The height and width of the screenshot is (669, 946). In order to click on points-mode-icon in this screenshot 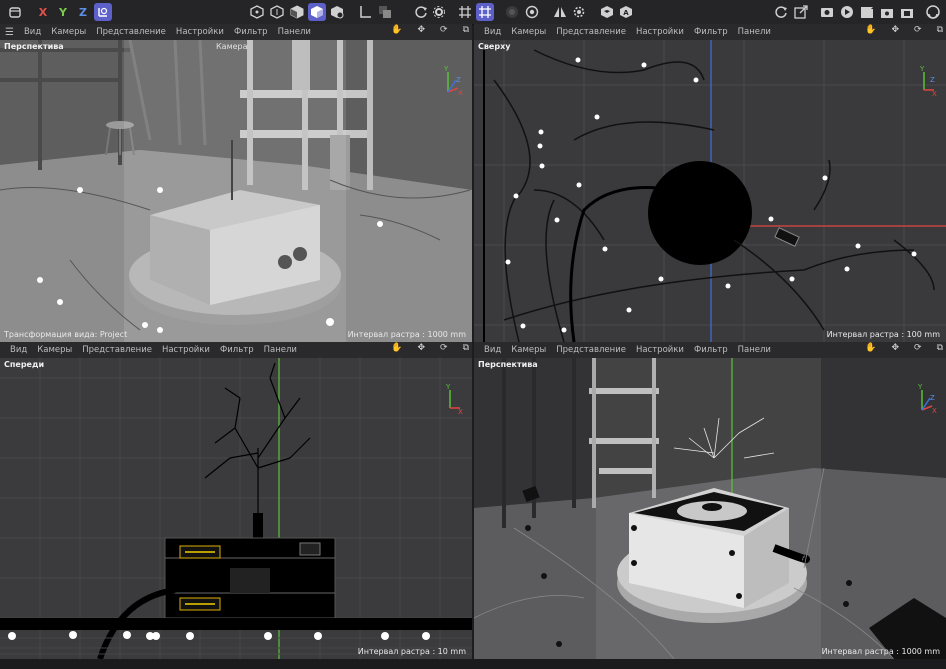, I will do `click(277, 12)`.